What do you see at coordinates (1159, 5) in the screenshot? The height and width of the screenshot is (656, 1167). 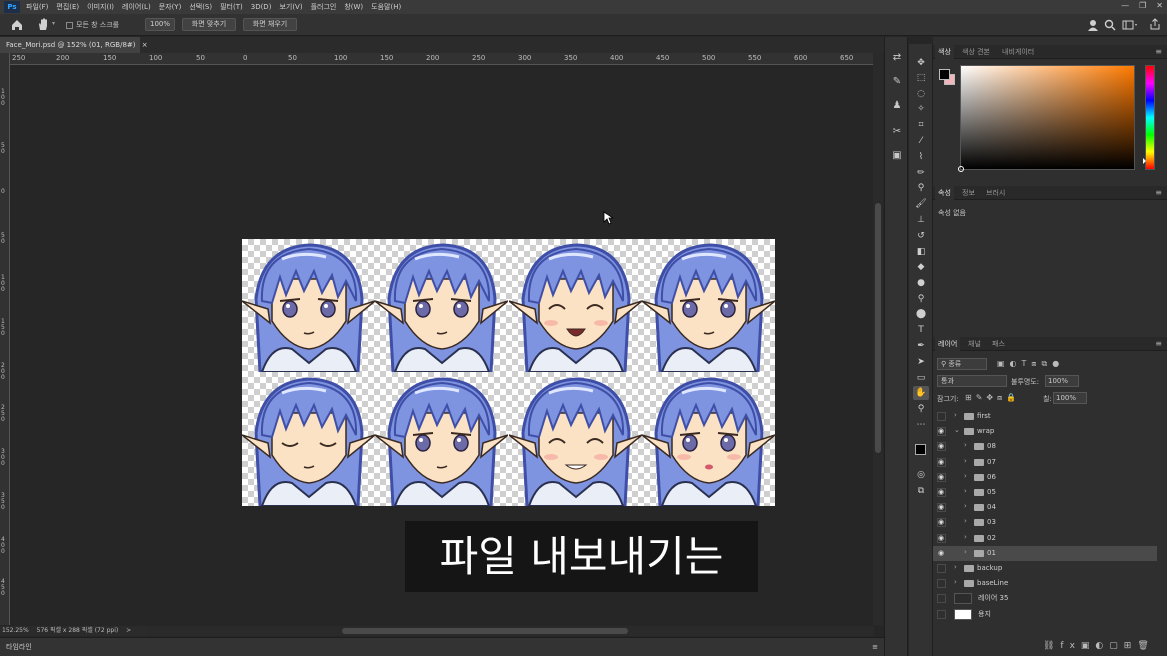 I see `close-window-button: ✕` at bounding box center [1159, 5].